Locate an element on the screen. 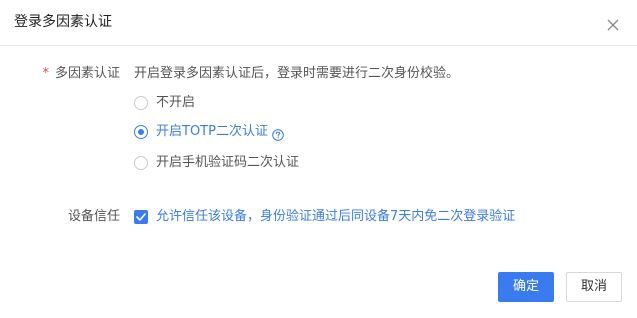 The height and width of the screenshot is (318, 637). radio-option-sms: 开启手机验证码二次认证 is located at coordinates (216, 163).